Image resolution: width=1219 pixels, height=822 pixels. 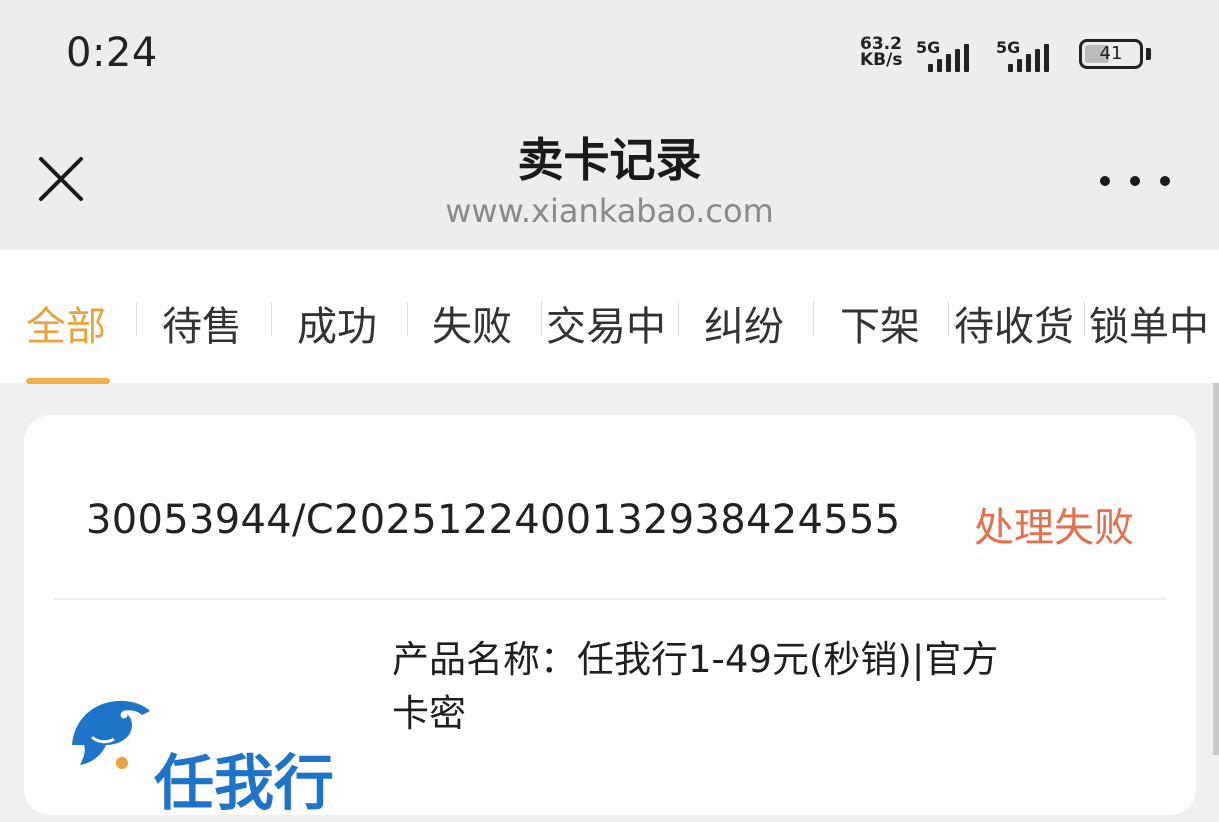 I want to click on status-time: 0:24, so click(x=112, y=53).